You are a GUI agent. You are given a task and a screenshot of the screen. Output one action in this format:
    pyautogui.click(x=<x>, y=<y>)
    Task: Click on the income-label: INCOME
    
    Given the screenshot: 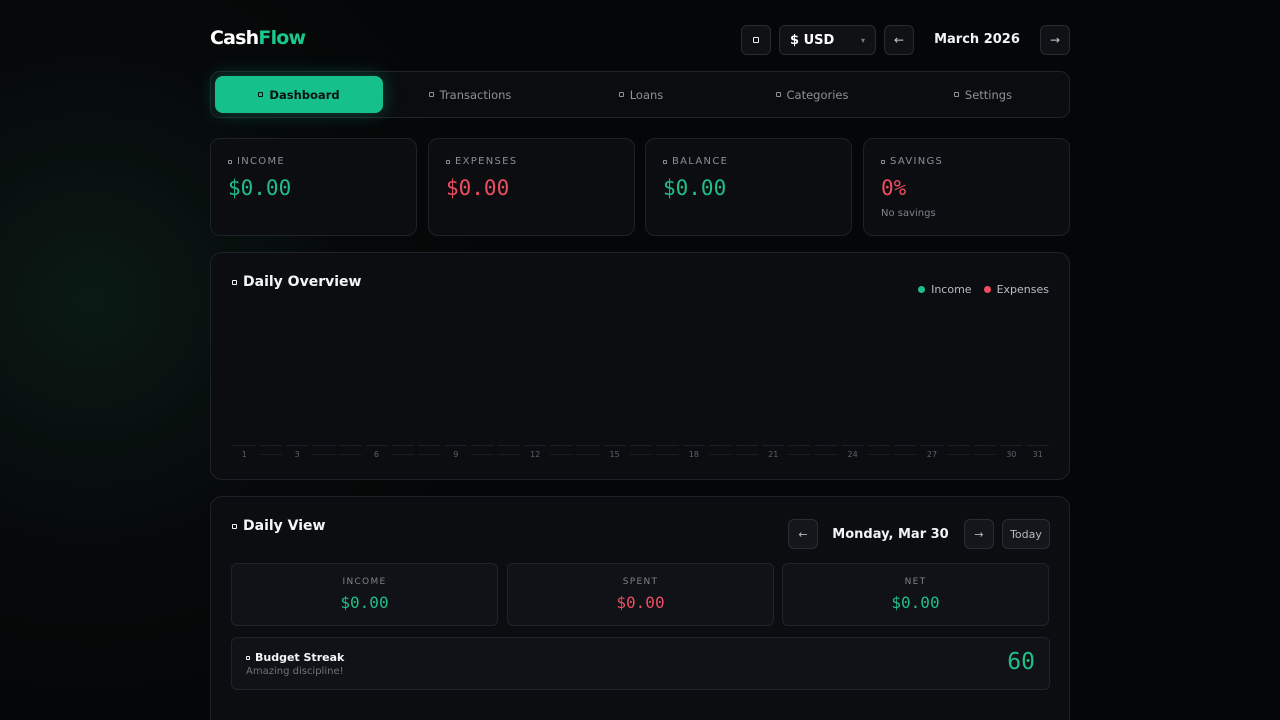 What is the action you would take?
    pyautogui.click(x=261, y=161)
    